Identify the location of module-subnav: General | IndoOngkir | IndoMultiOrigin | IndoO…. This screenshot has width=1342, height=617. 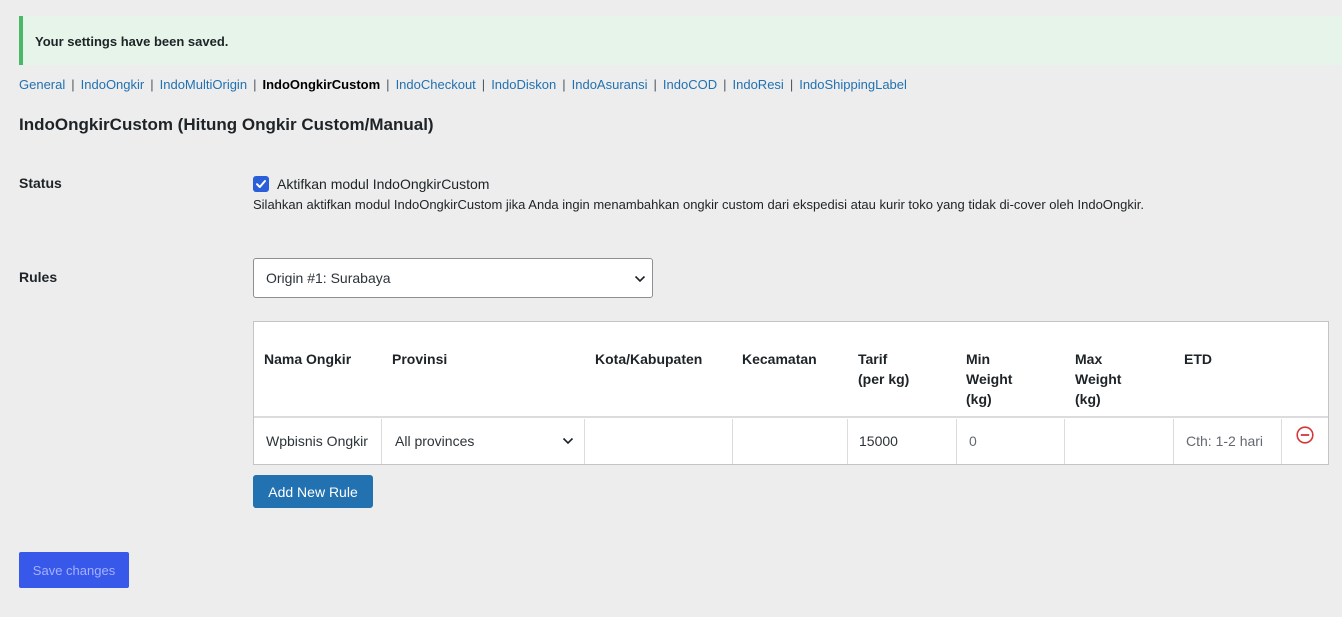
(463, 84).